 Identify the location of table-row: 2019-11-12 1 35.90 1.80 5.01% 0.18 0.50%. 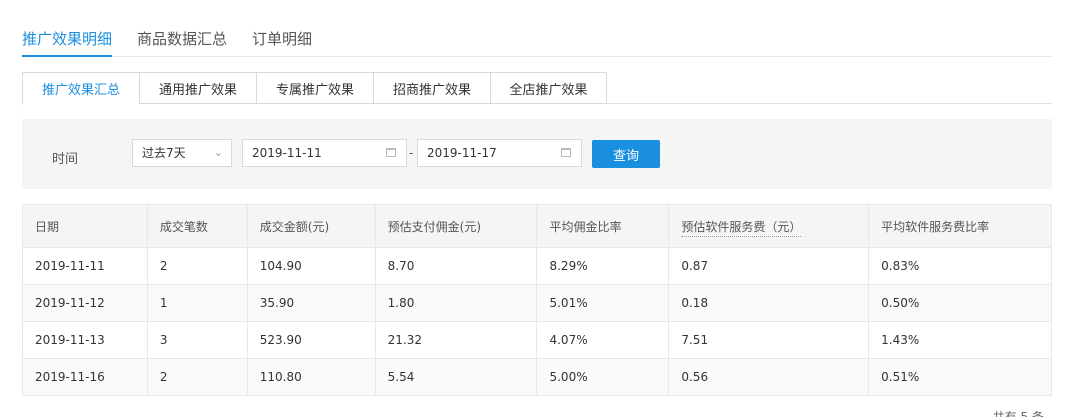
(537, 303).